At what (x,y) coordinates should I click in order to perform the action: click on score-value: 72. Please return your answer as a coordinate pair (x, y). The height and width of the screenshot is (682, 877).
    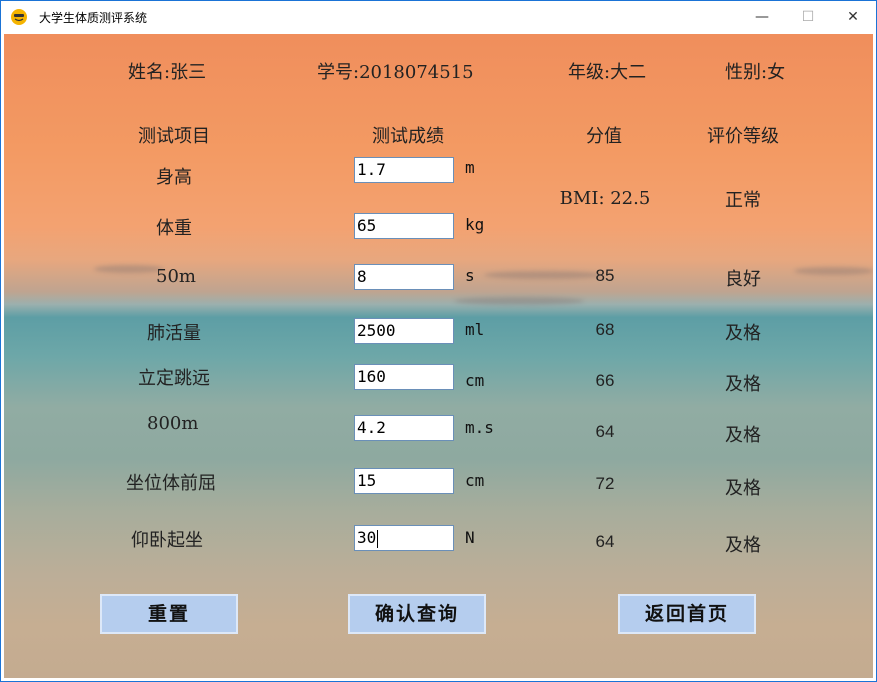
    Looking at the image, I should click on (605, 483).